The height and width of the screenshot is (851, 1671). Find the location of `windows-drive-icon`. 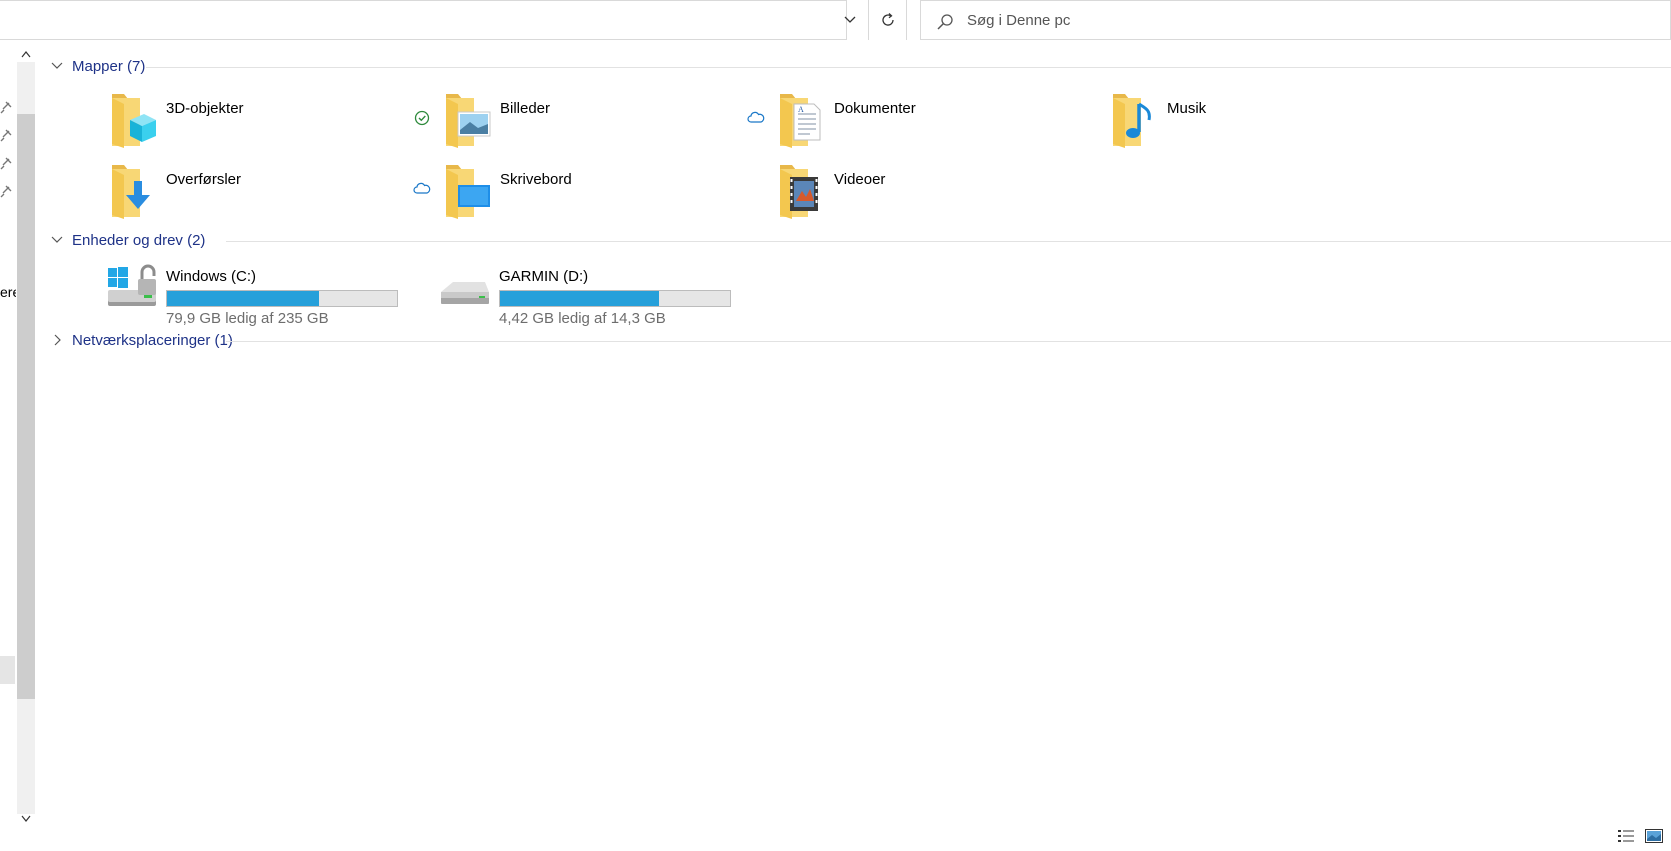

windows-drive-icon is located at coordinates (132, 285).